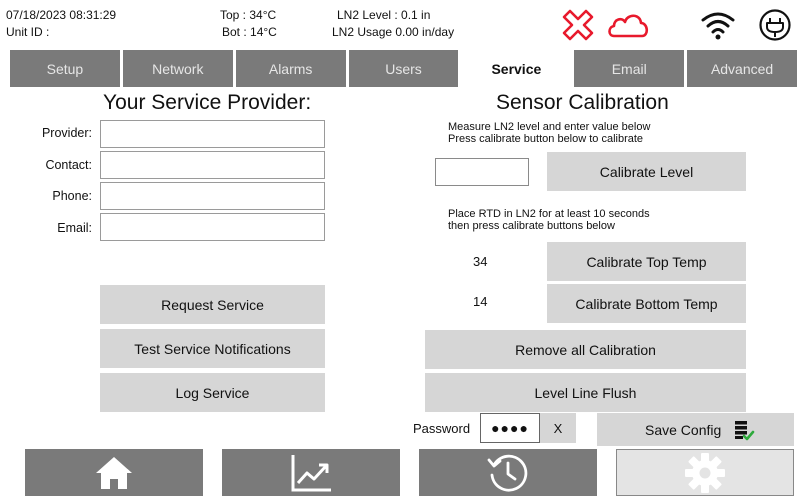 The height and width of the screenshot is (502, 797). What do you see at coordinates (646, 261) in the screenshot?
I see `calibrate-top-temp-button: Calibrate Top Temp` at bounding box center [646, 261].